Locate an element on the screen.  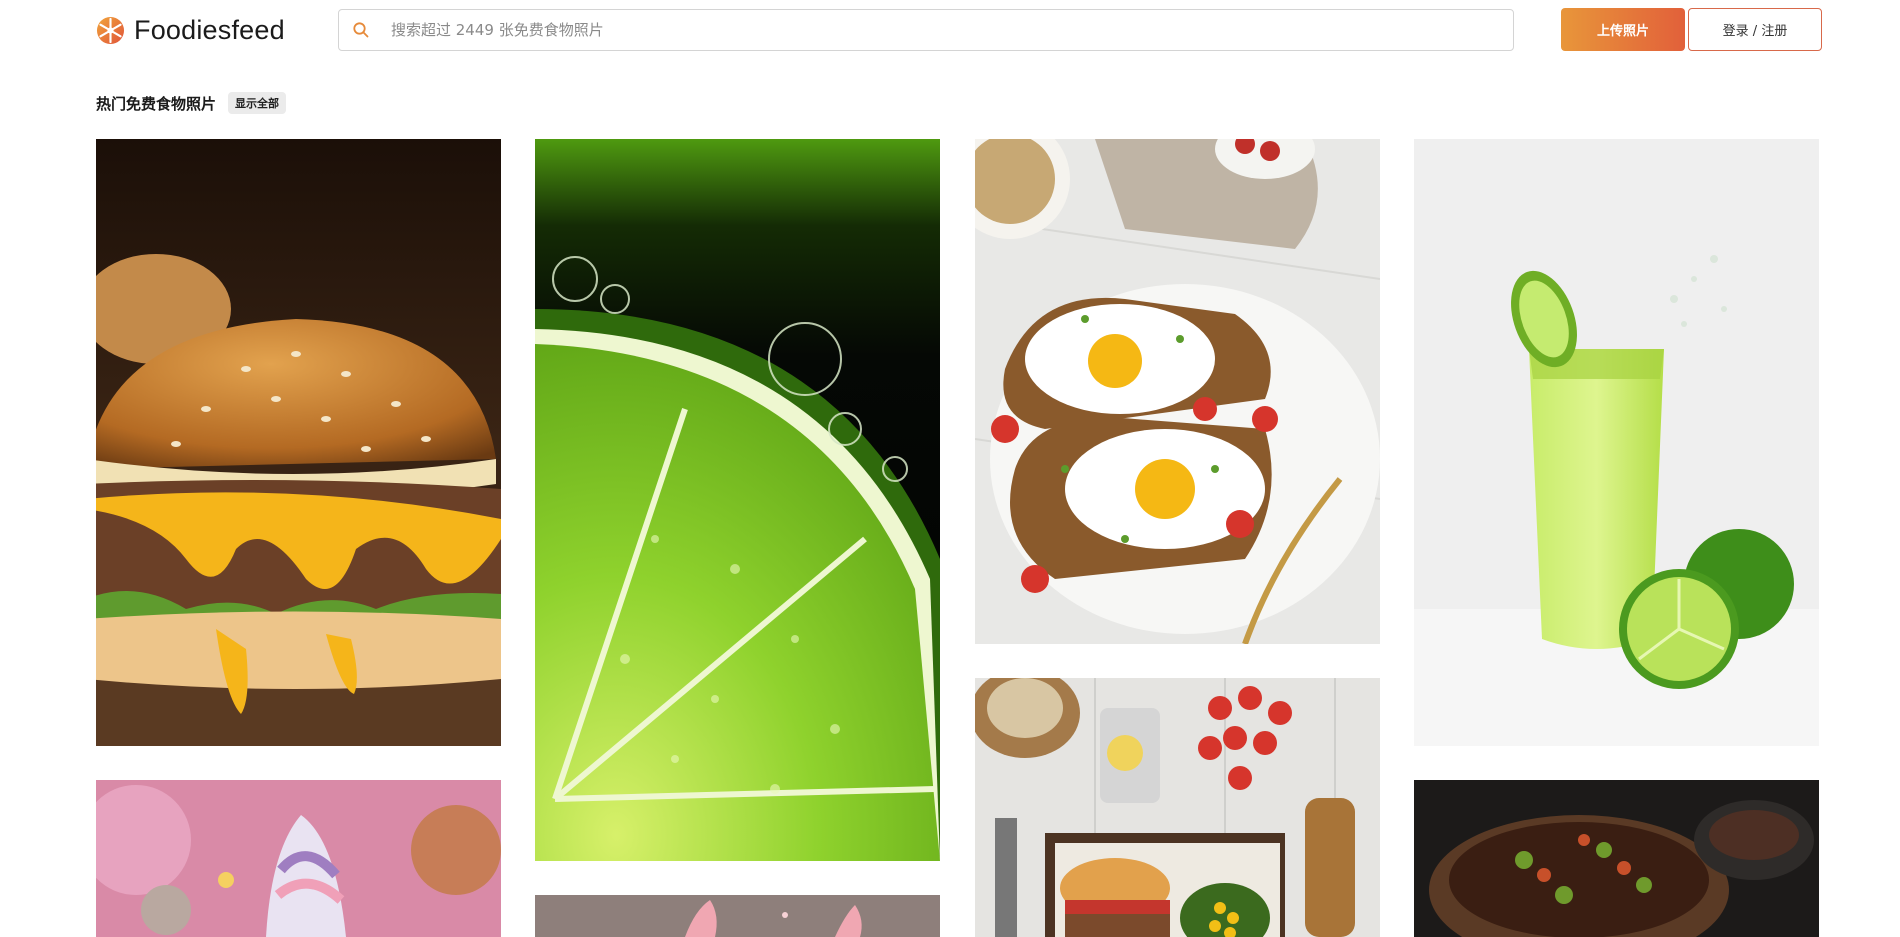
search-input is located at coordinates (948, 30).